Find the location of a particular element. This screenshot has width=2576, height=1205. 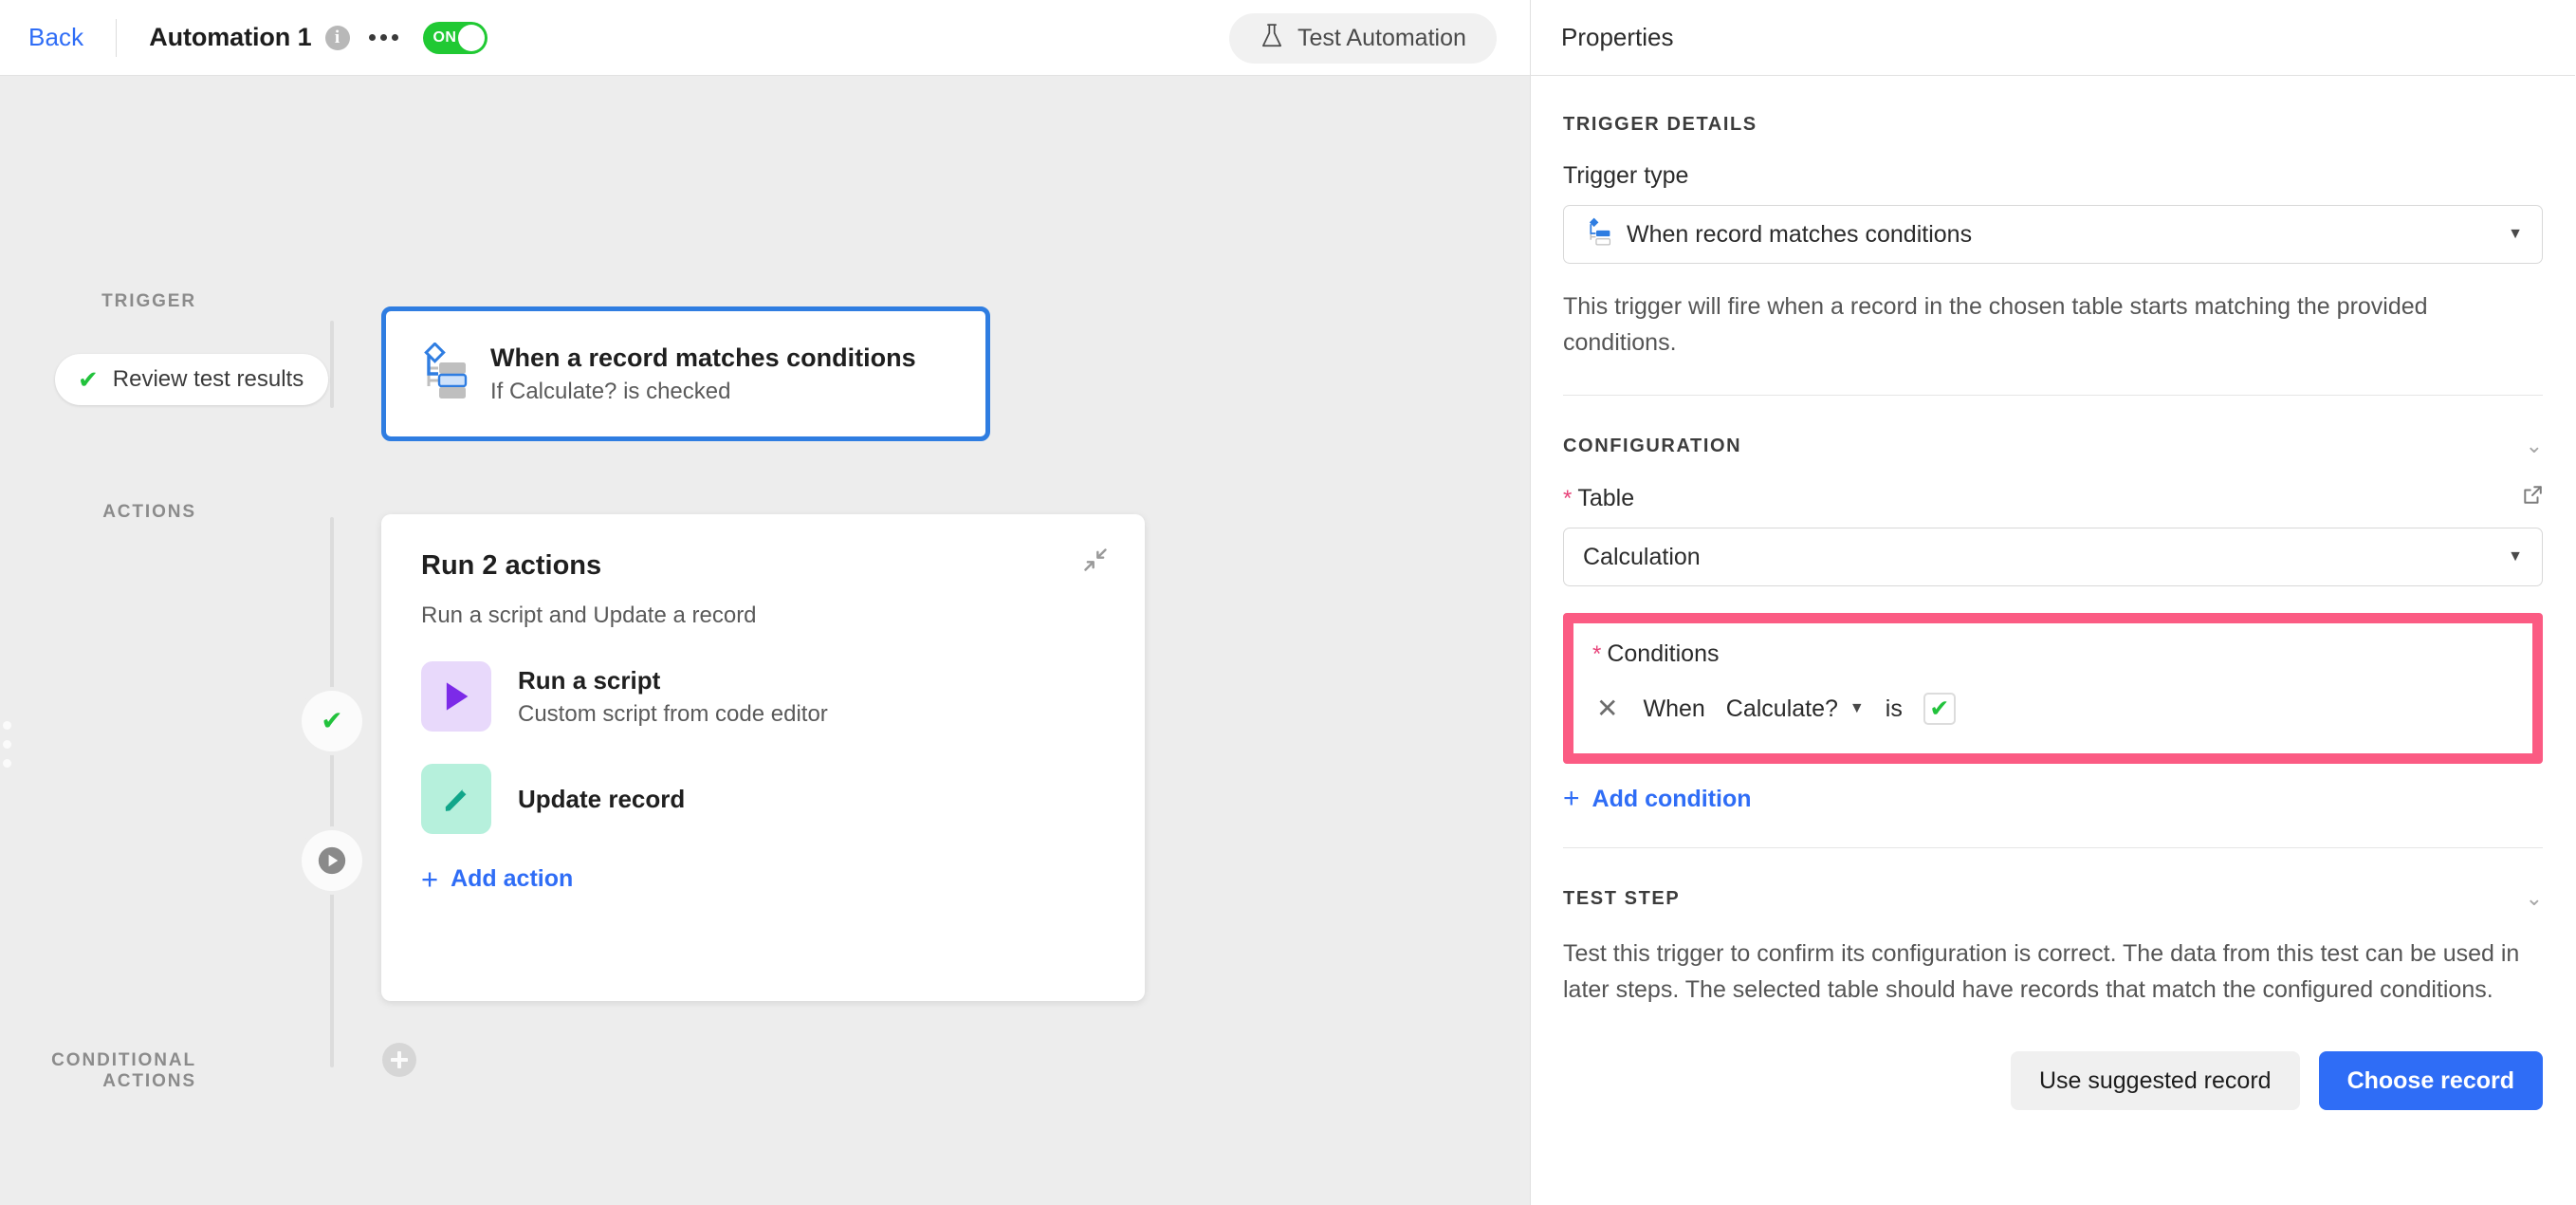

properties-title: Properties is located at coordinates (1617, 37).